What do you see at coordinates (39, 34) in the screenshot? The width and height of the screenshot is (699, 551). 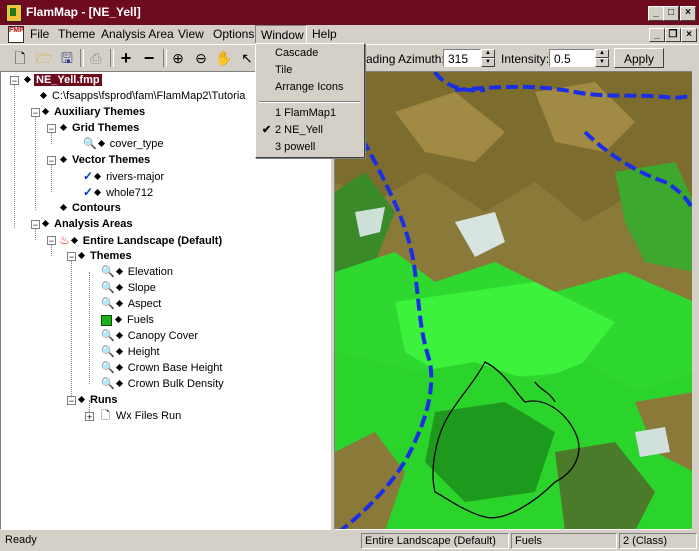 I see `menu-file: File` at bounding box center [39, 34].